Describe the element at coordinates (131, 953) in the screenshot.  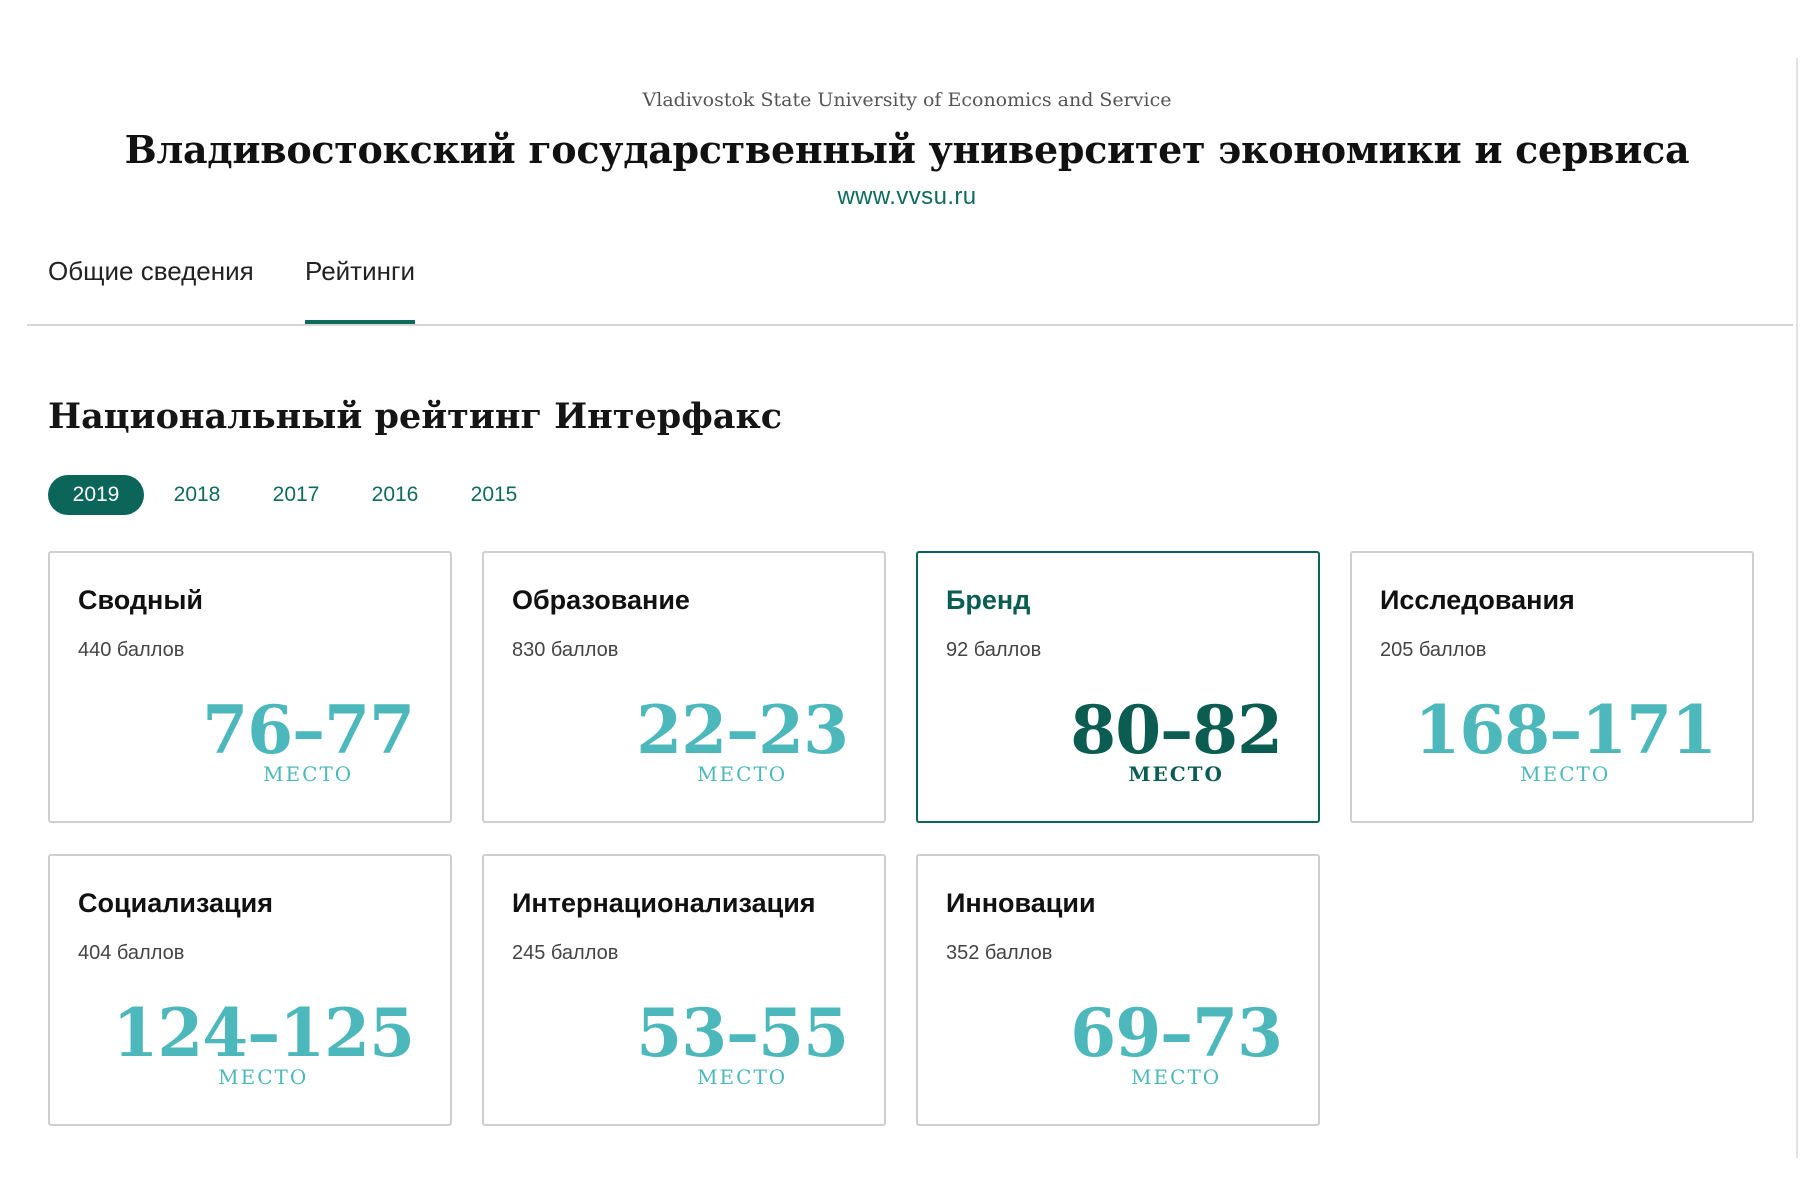
I see `rating-card-score: 404 баллов` at that location.